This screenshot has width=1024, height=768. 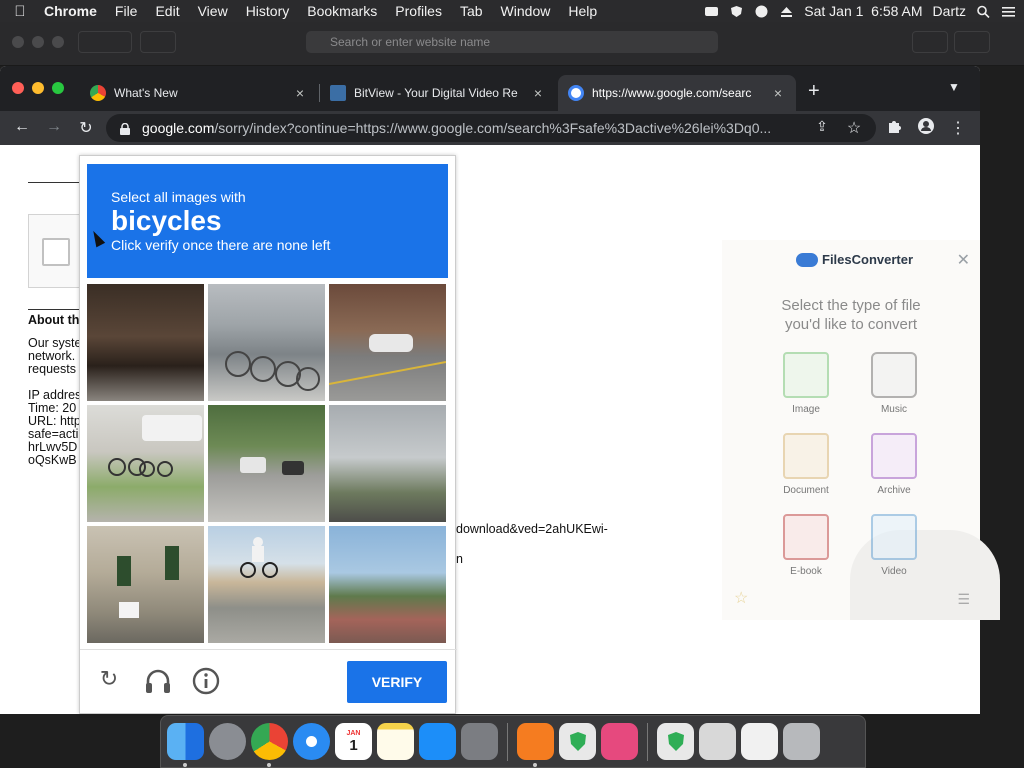 What do you see at coordinates (227, 741) in the screenshot?
I see `dock-launchpad-icon` at bounding box center [227, 741].